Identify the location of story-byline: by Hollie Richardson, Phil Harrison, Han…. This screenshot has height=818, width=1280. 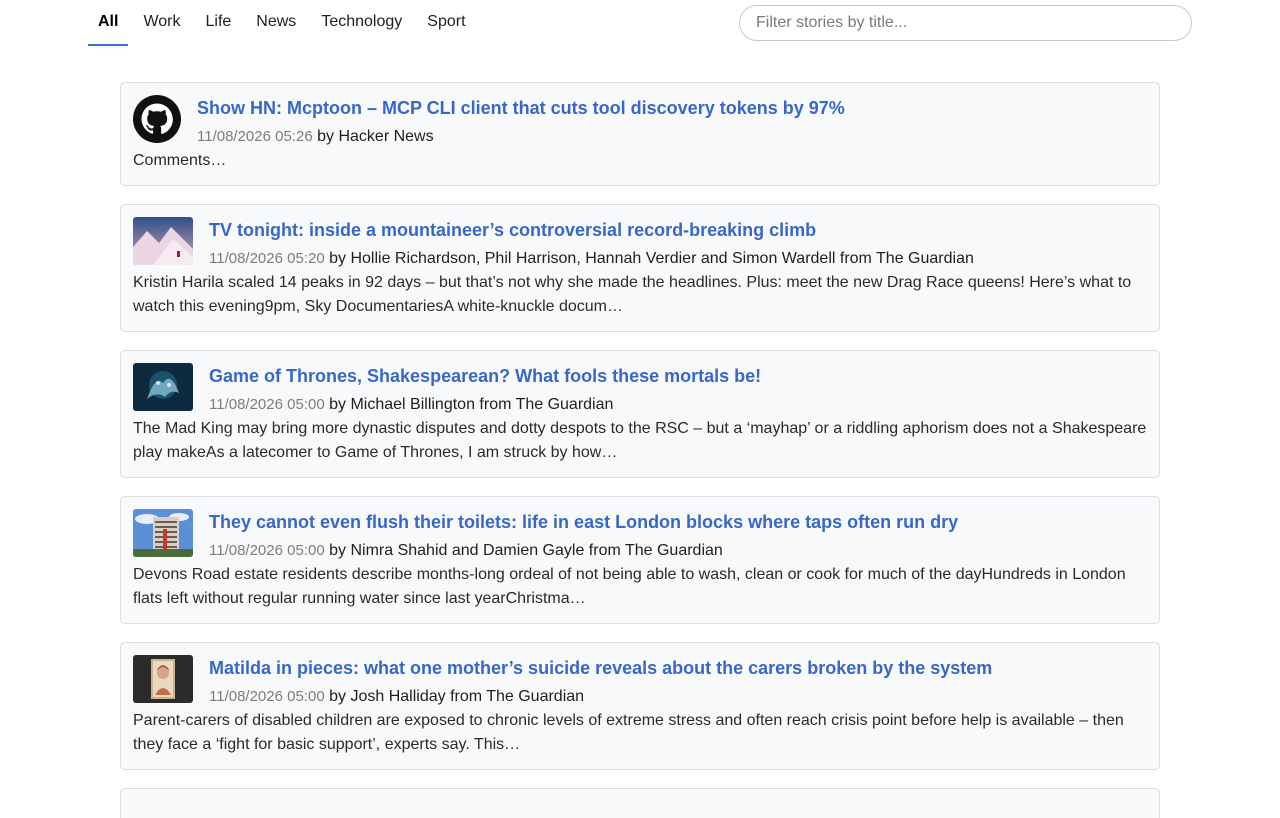
(649, 258).